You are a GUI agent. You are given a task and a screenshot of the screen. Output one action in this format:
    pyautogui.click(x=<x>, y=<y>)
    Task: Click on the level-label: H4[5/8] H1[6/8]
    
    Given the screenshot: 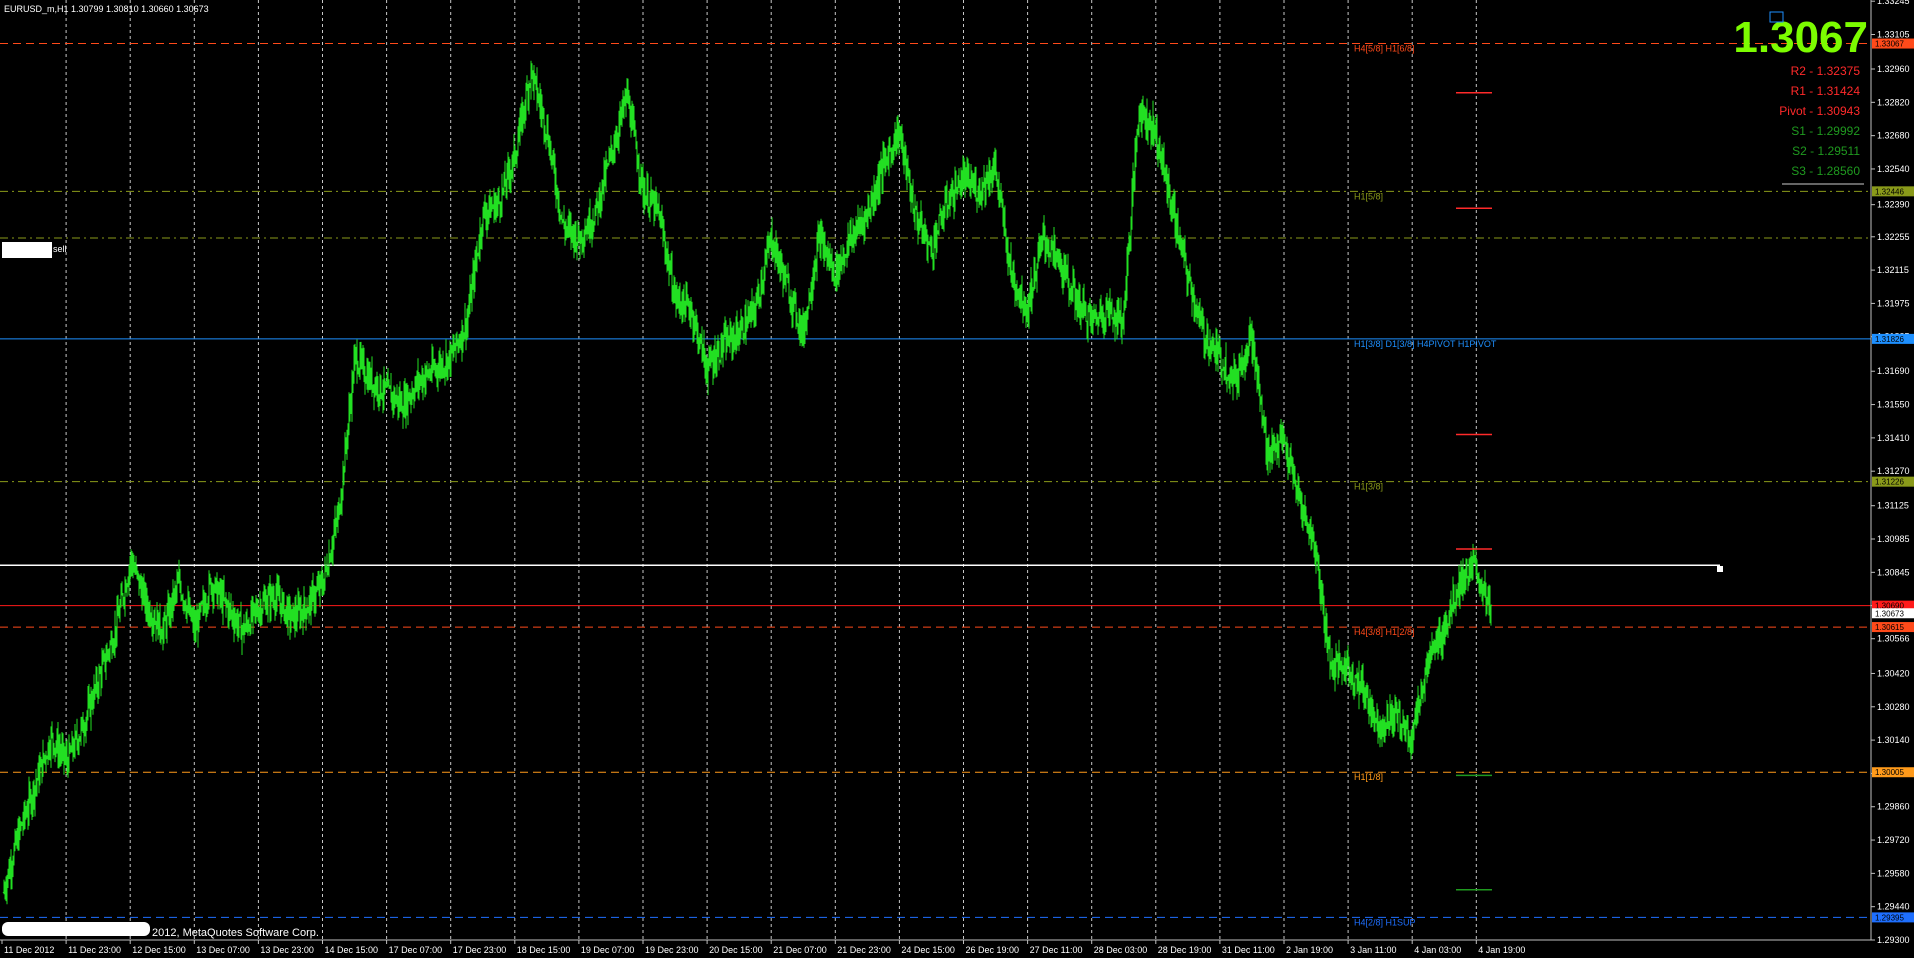 What is the action you would take?
    pyautogui.click(x=1384, y=49)
    